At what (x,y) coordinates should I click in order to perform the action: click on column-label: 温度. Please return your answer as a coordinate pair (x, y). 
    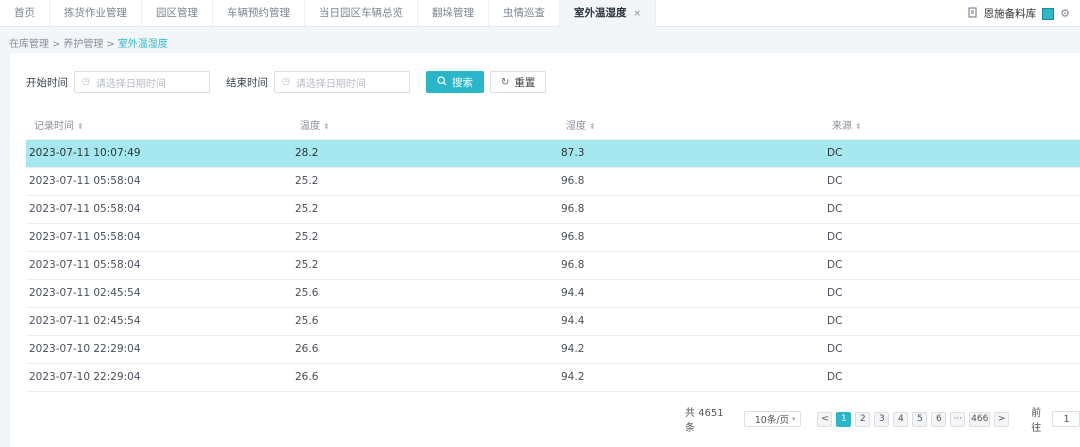
    Looking at the image, I should click on (310, 127).